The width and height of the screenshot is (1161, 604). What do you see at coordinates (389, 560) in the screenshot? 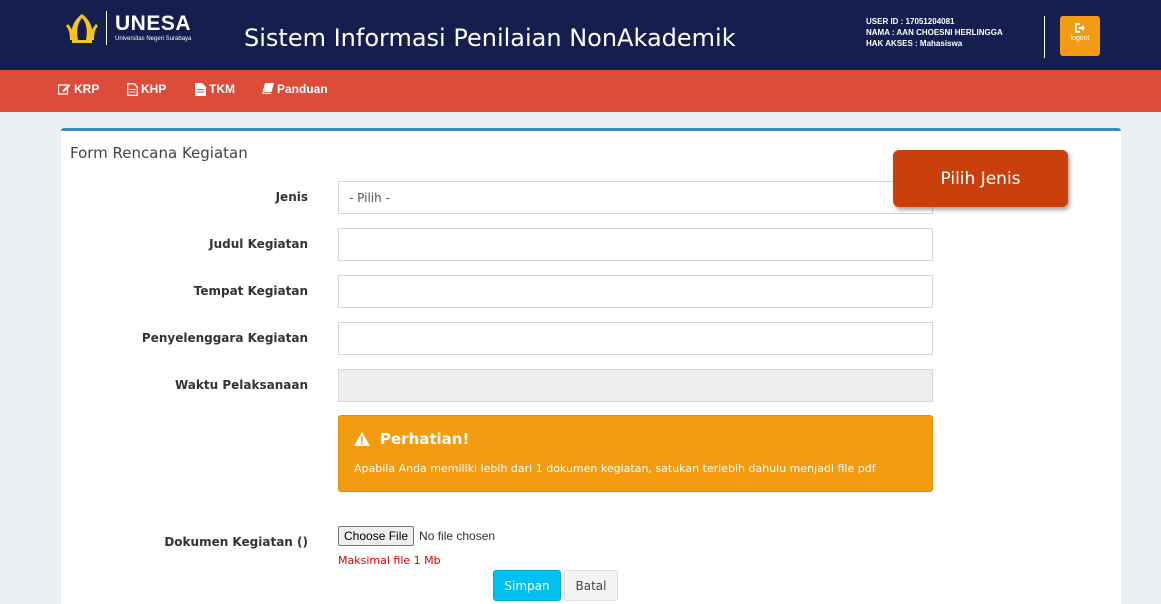
I see `file-size-hint: Maksimal file 1 Mb` at bounding box center [389, 560].